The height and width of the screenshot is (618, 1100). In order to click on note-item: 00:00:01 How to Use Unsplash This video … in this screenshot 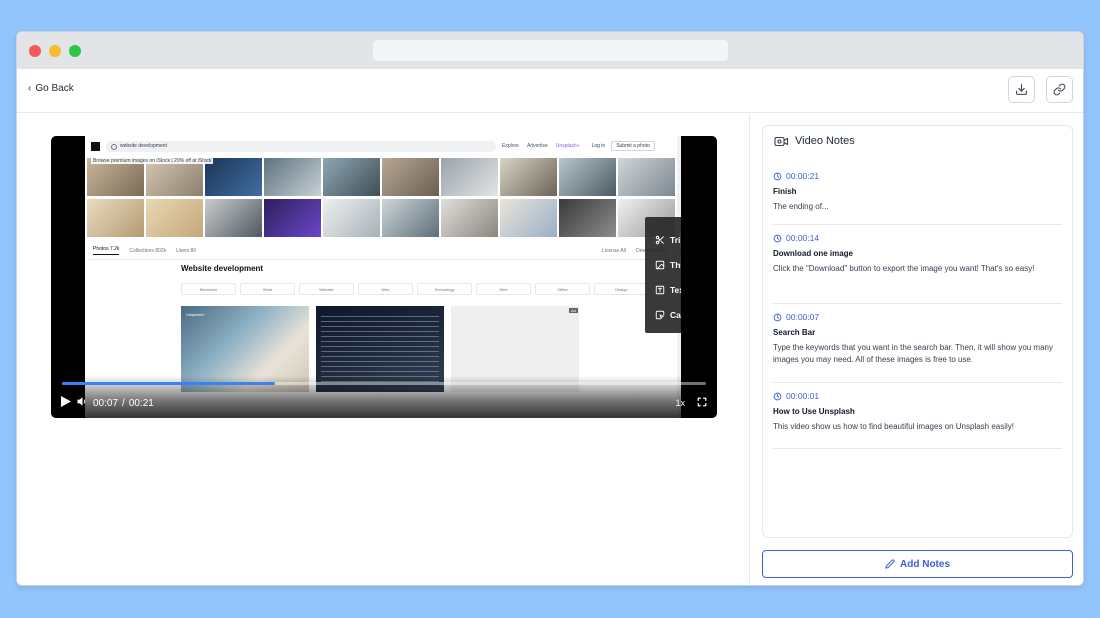, I will do `click(917, 416)`.